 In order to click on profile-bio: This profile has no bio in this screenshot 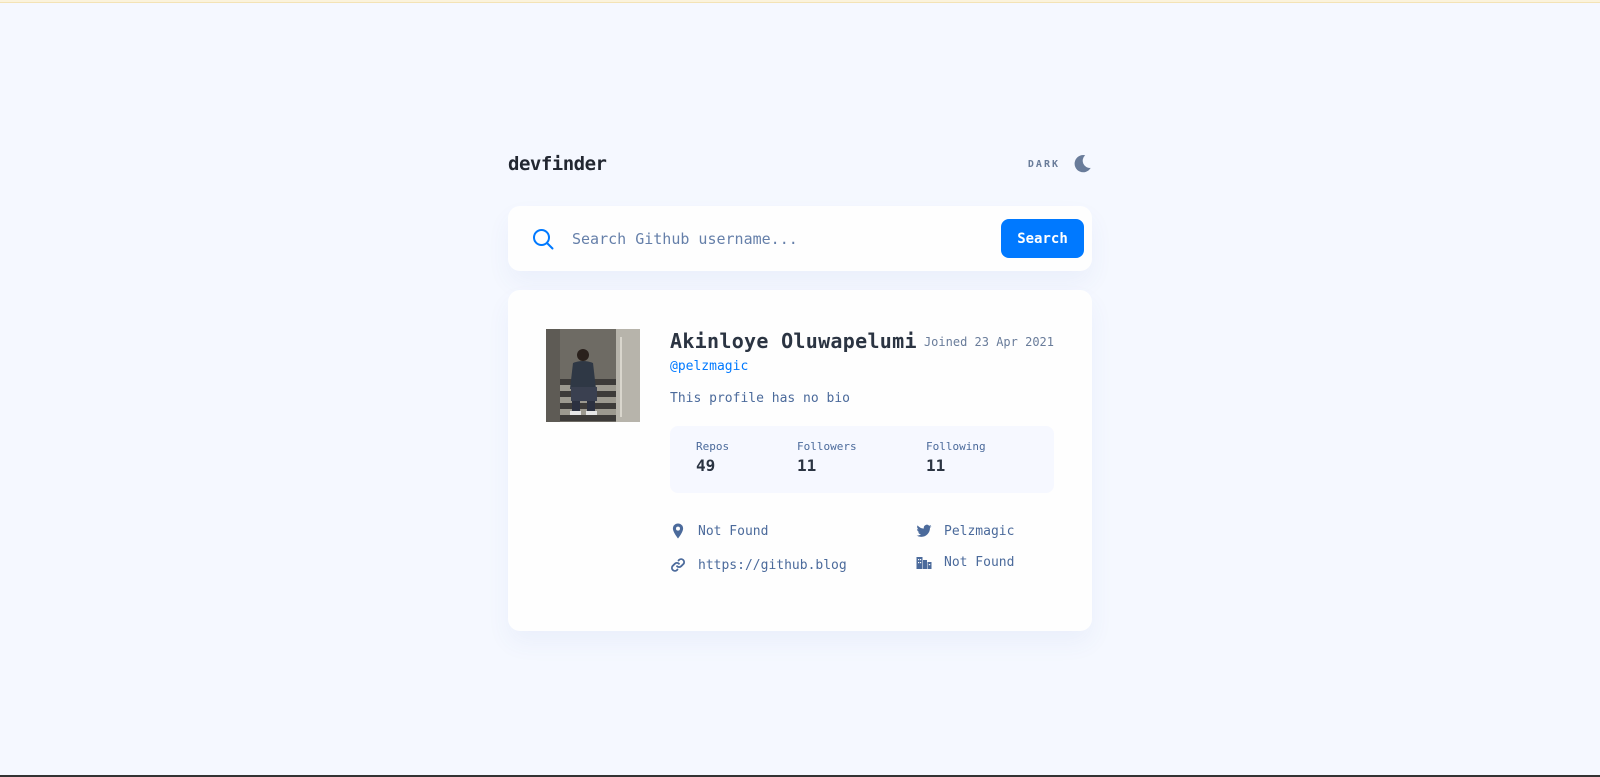, I will do `click(760, 398)`.